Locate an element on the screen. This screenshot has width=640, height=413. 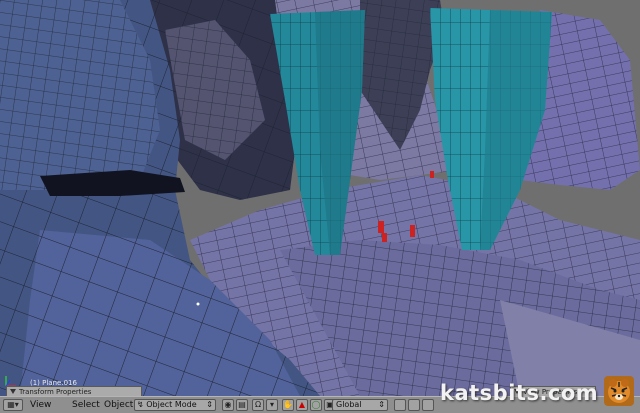
orientation-select: Global ⇕ is located at coordinates (360, 405).